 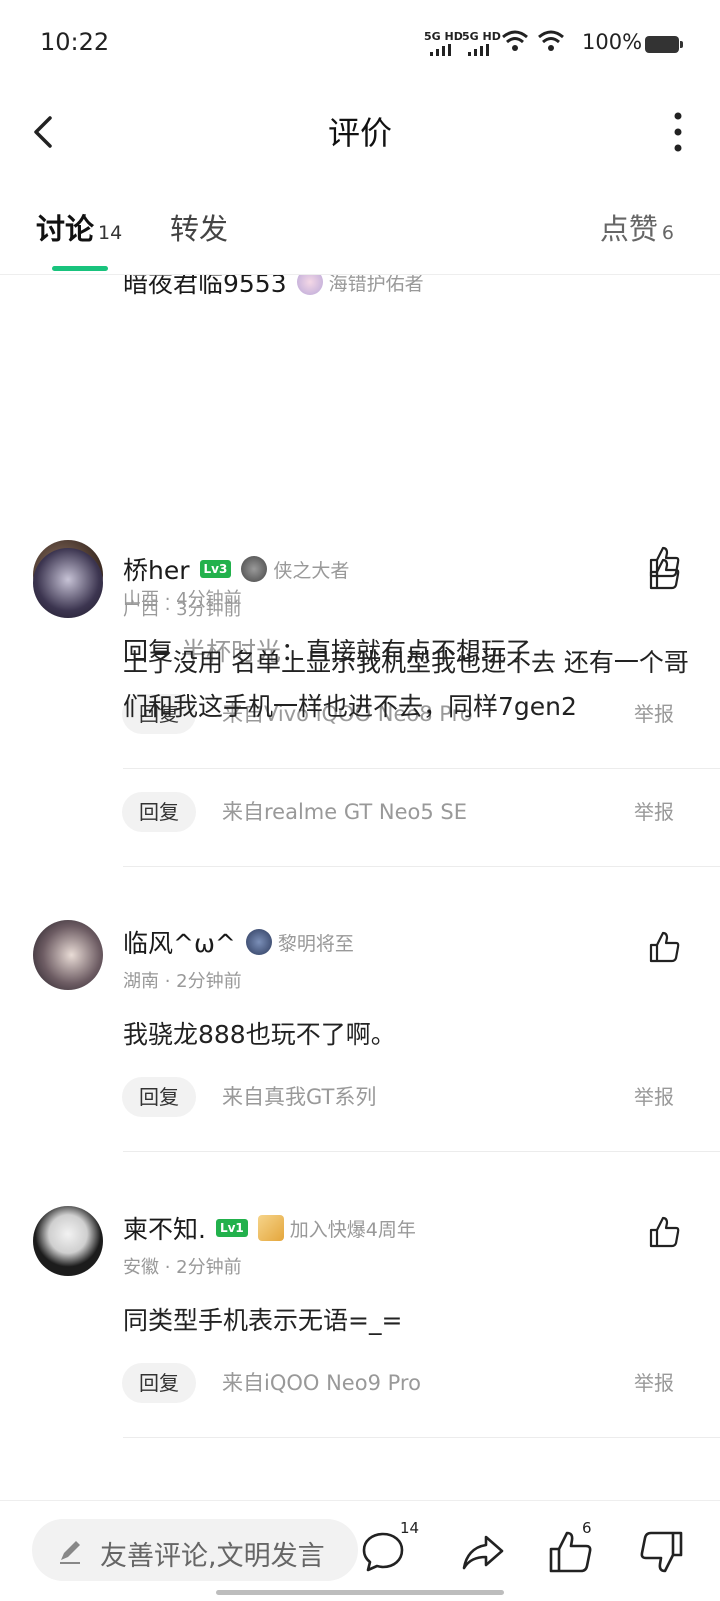 I want to click on comment-count: 14, so click(x=410, y=1528).